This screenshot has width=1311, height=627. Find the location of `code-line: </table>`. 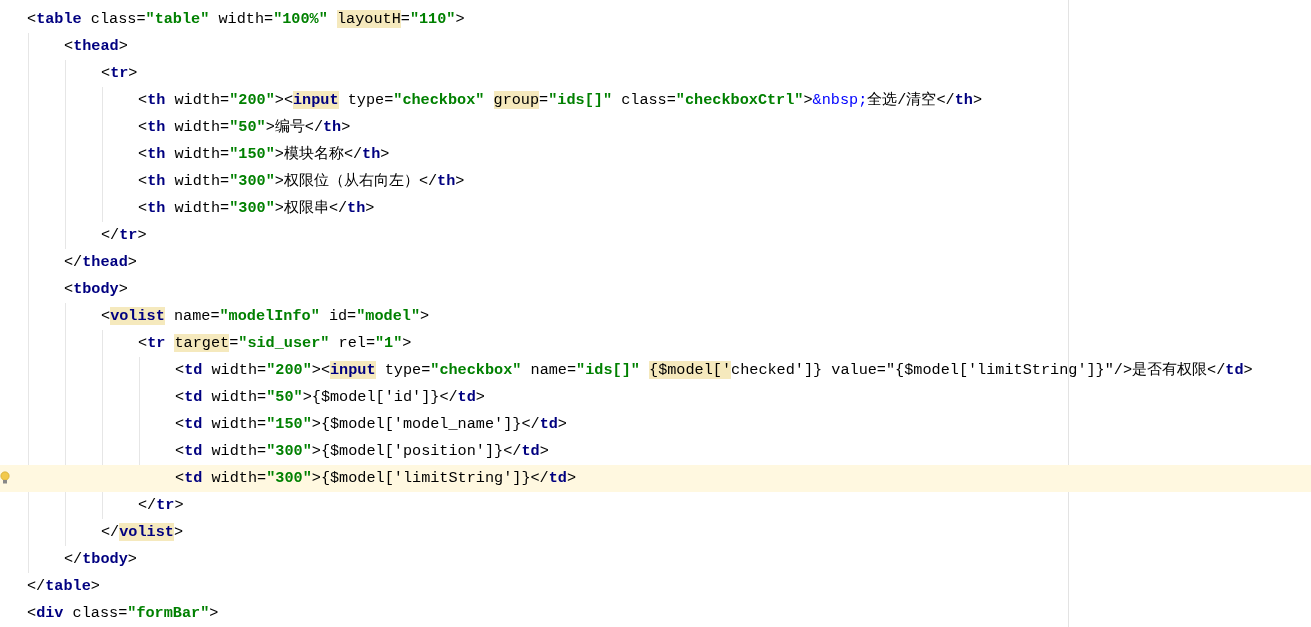

code-line: </table> is located at coordinates (64, 586).